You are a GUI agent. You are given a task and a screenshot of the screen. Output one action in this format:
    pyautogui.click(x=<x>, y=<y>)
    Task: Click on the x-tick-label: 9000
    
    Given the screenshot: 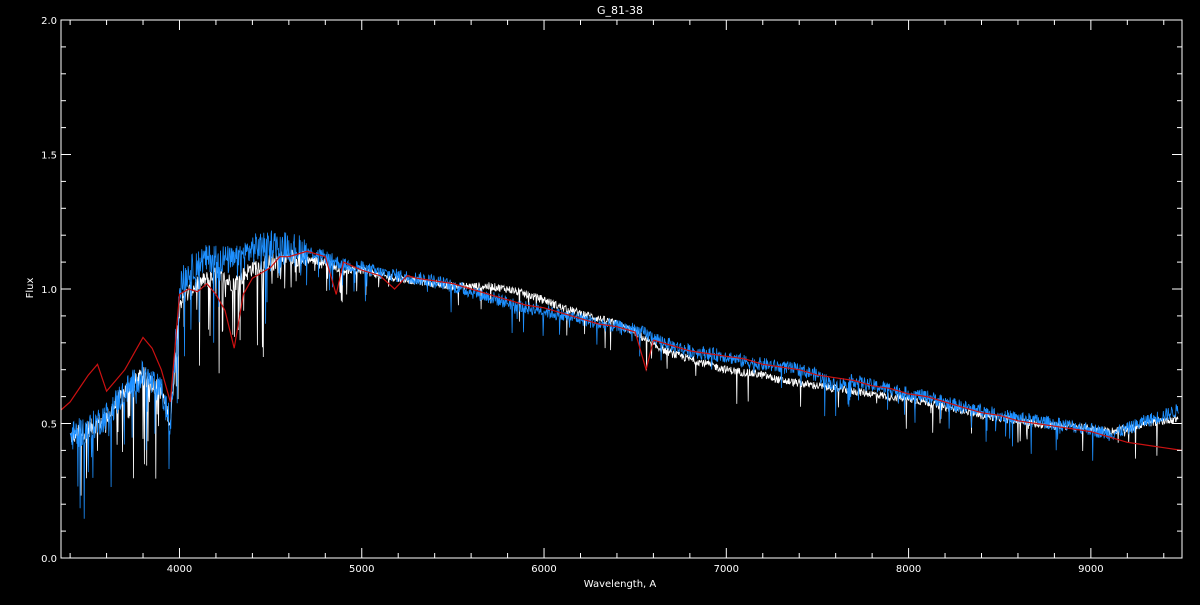 What is the action you would take?
    pyautogui.click(x=1090, y=569)
    